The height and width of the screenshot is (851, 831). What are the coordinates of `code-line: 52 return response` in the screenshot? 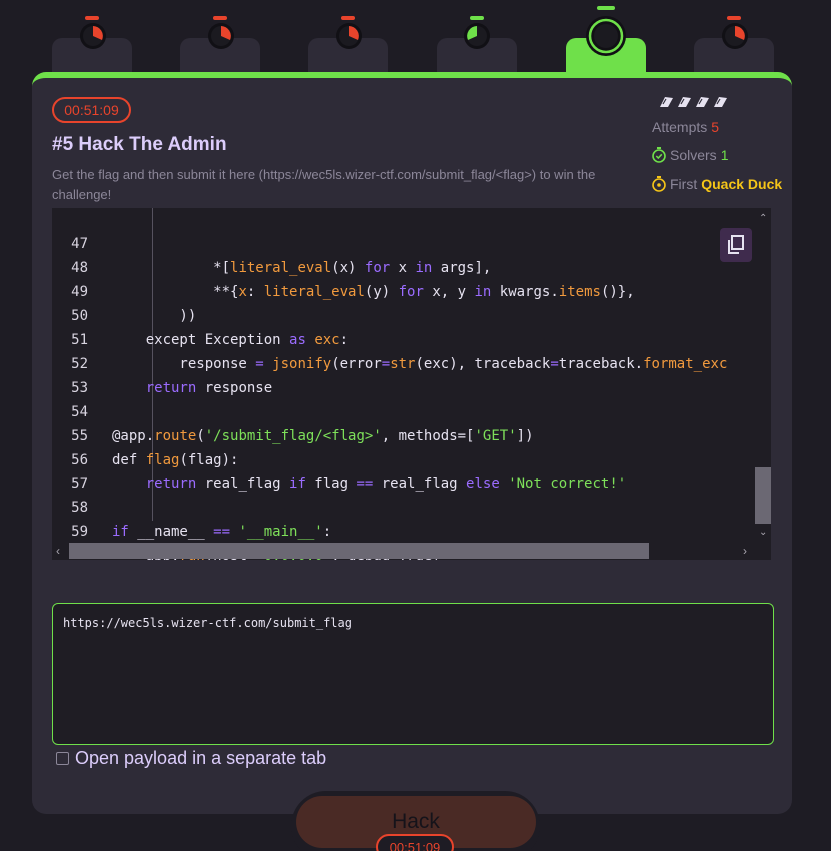 It's located at (162, 362).